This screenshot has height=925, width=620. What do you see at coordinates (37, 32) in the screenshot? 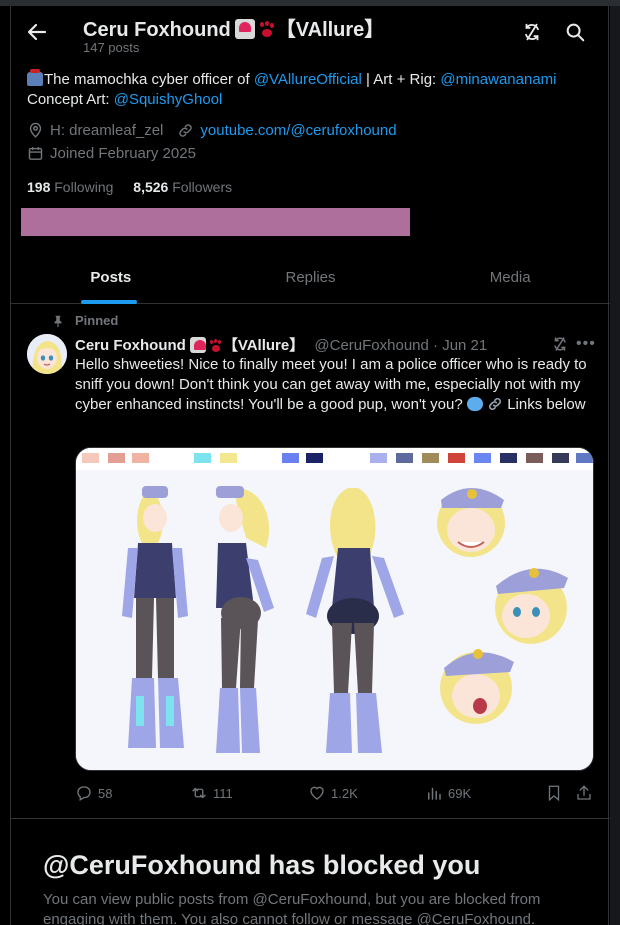
I see `back-arrow-icon` at bounding box center [37, 32].